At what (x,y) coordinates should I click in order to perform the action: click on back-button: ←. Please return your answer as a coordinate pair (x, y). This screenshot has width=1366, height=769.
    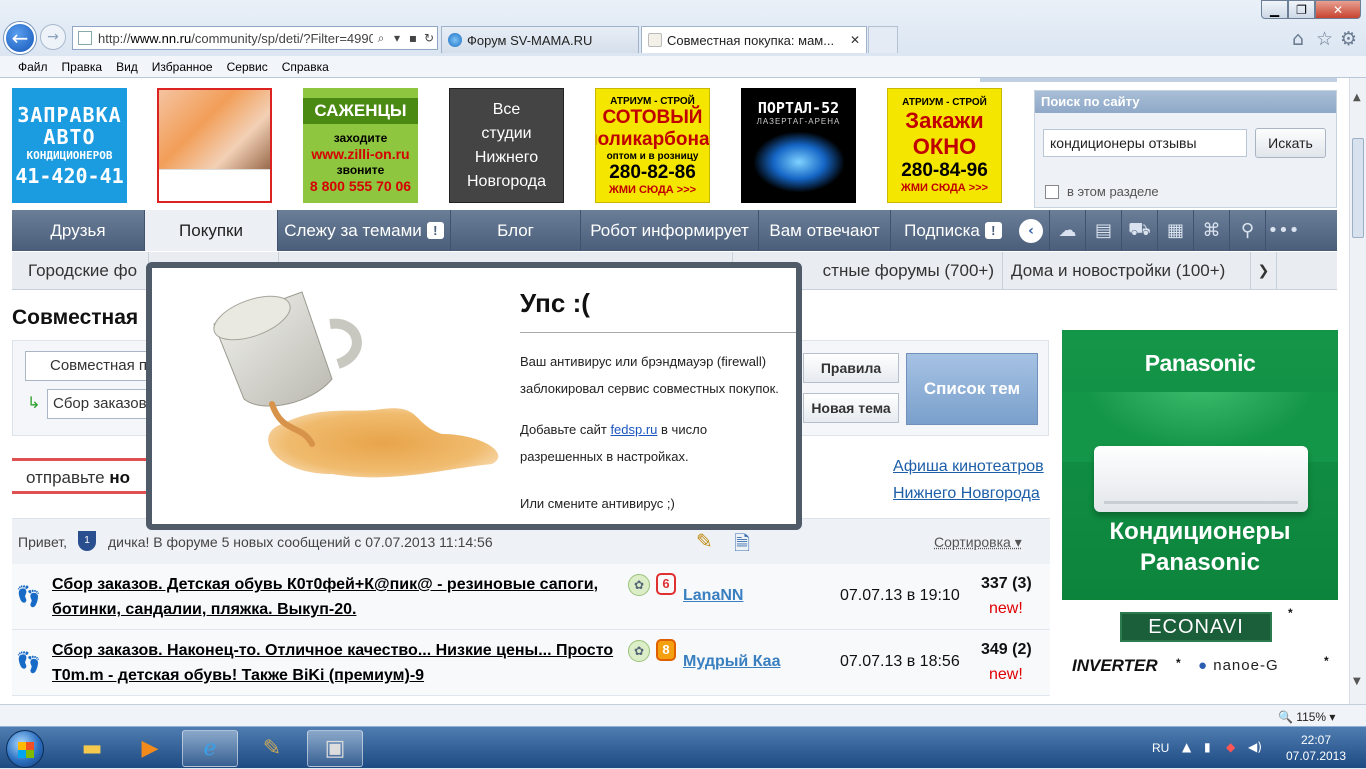
    Looking at the image, I should click on (20, 38).